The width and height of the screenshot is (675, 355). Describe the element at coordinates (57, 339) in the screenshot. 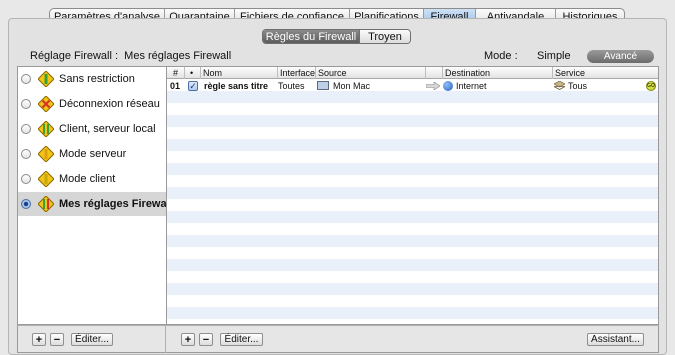

I see `remove-profile-button: −` at that location.